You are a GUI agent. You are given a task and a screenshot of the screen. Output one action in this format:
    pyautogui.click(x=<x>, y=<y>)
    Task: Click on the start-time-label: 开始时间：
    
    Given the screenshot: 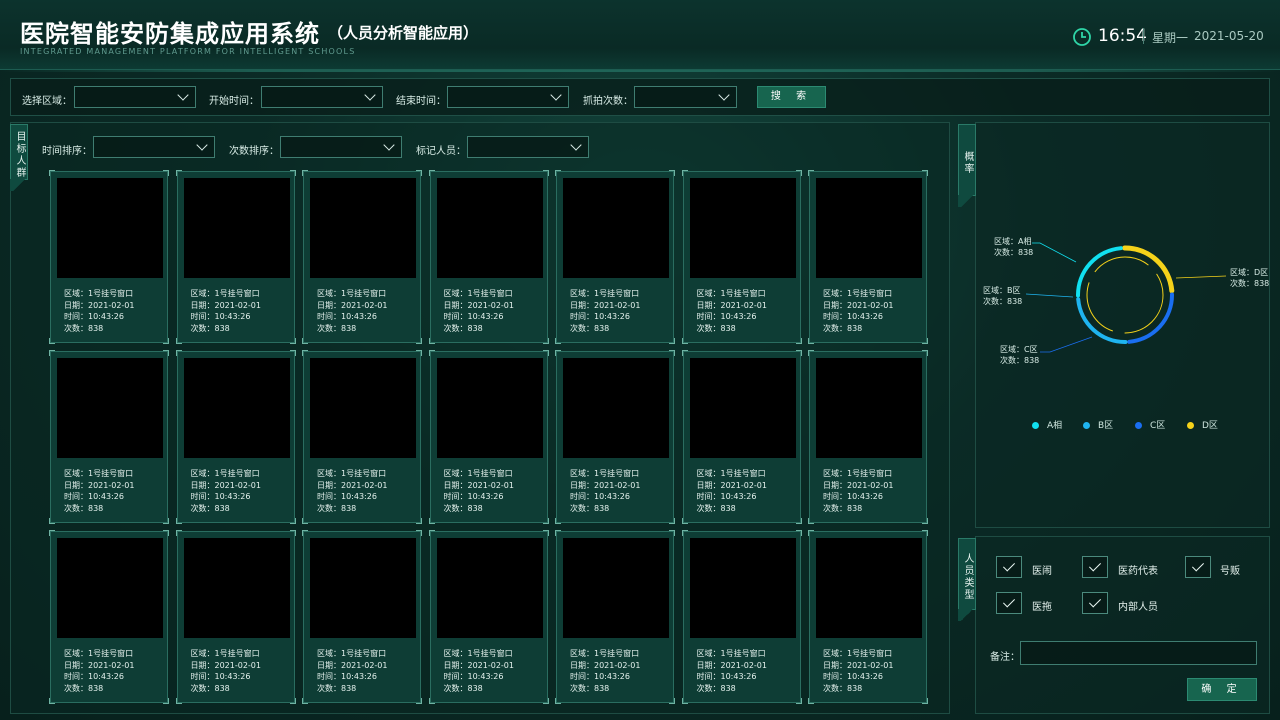 What is the action you would take?
    pyautogui.click(x=234, y=101)
    